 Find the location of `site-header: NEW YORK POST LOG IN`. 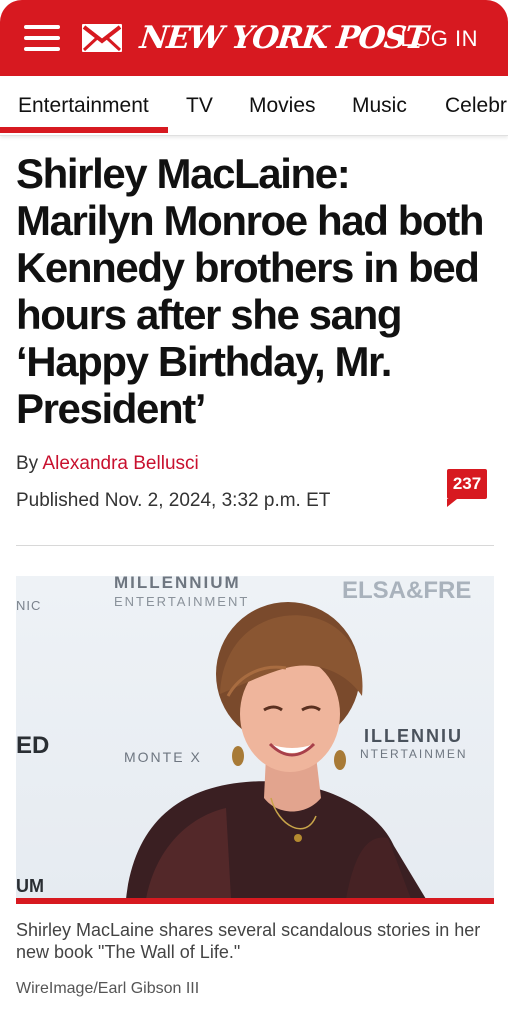

site-header: NEW YORK POST LOG IN is located at coordinates (254, 38).